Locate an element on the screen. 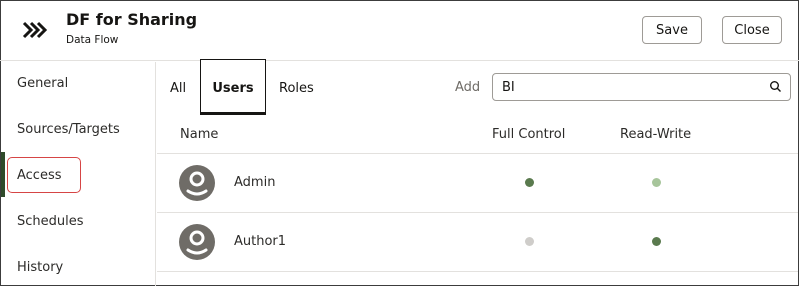 The height and width of the screenshot is (286, 799). sidebar-item-access: Access is located at coordinates (39, 175).